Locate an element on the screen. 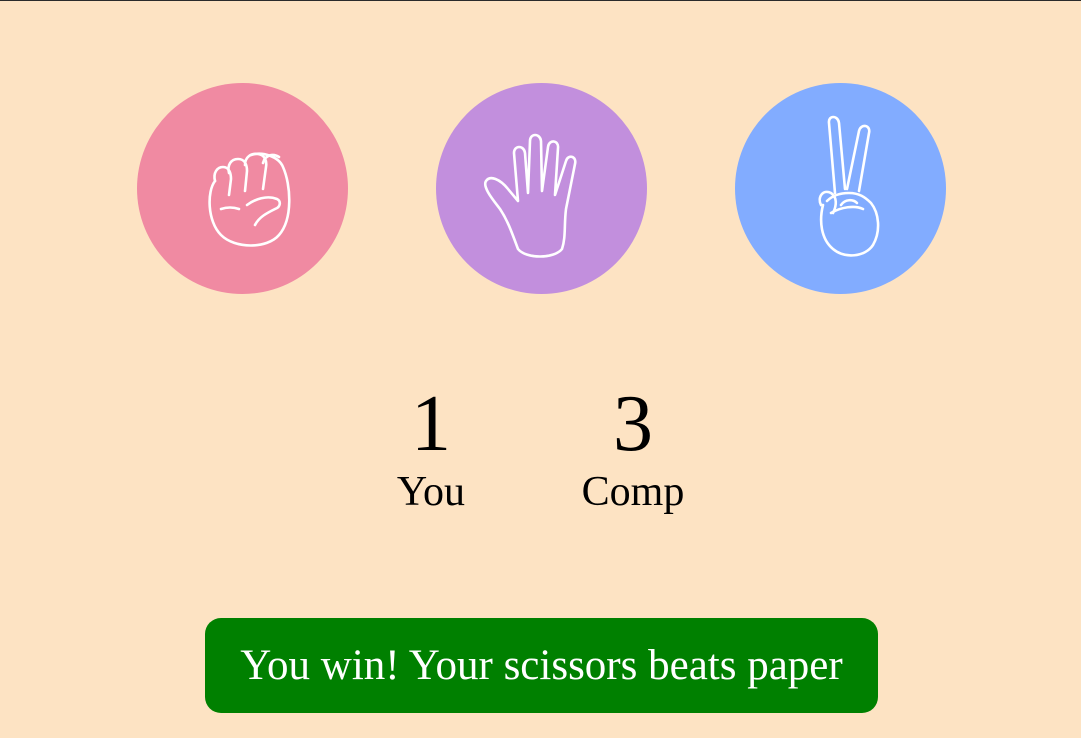  rock-button is located at coordinates (242, 188).